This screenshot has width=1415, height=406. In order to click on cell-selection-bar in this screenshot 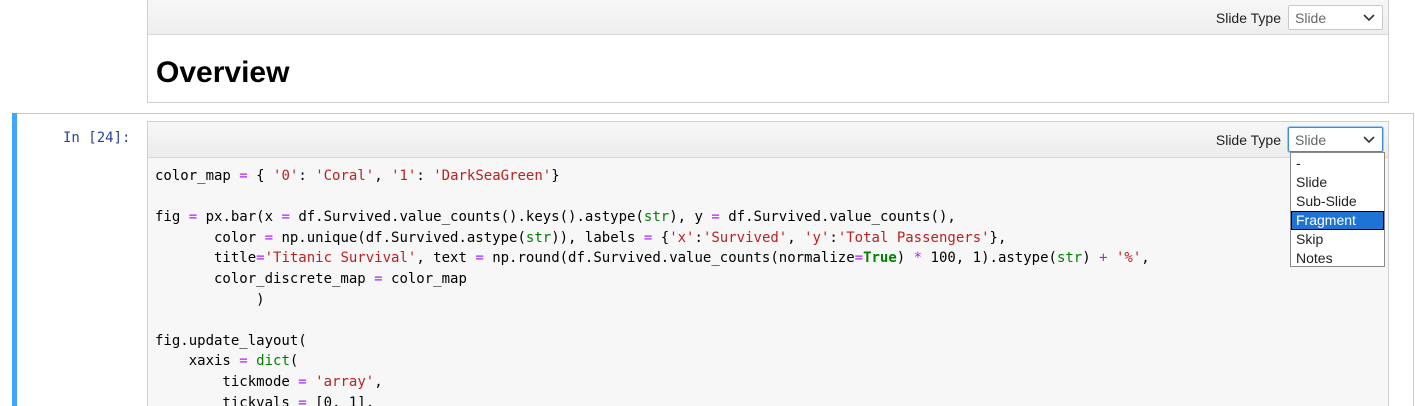, I will do `click(14, 259)`.